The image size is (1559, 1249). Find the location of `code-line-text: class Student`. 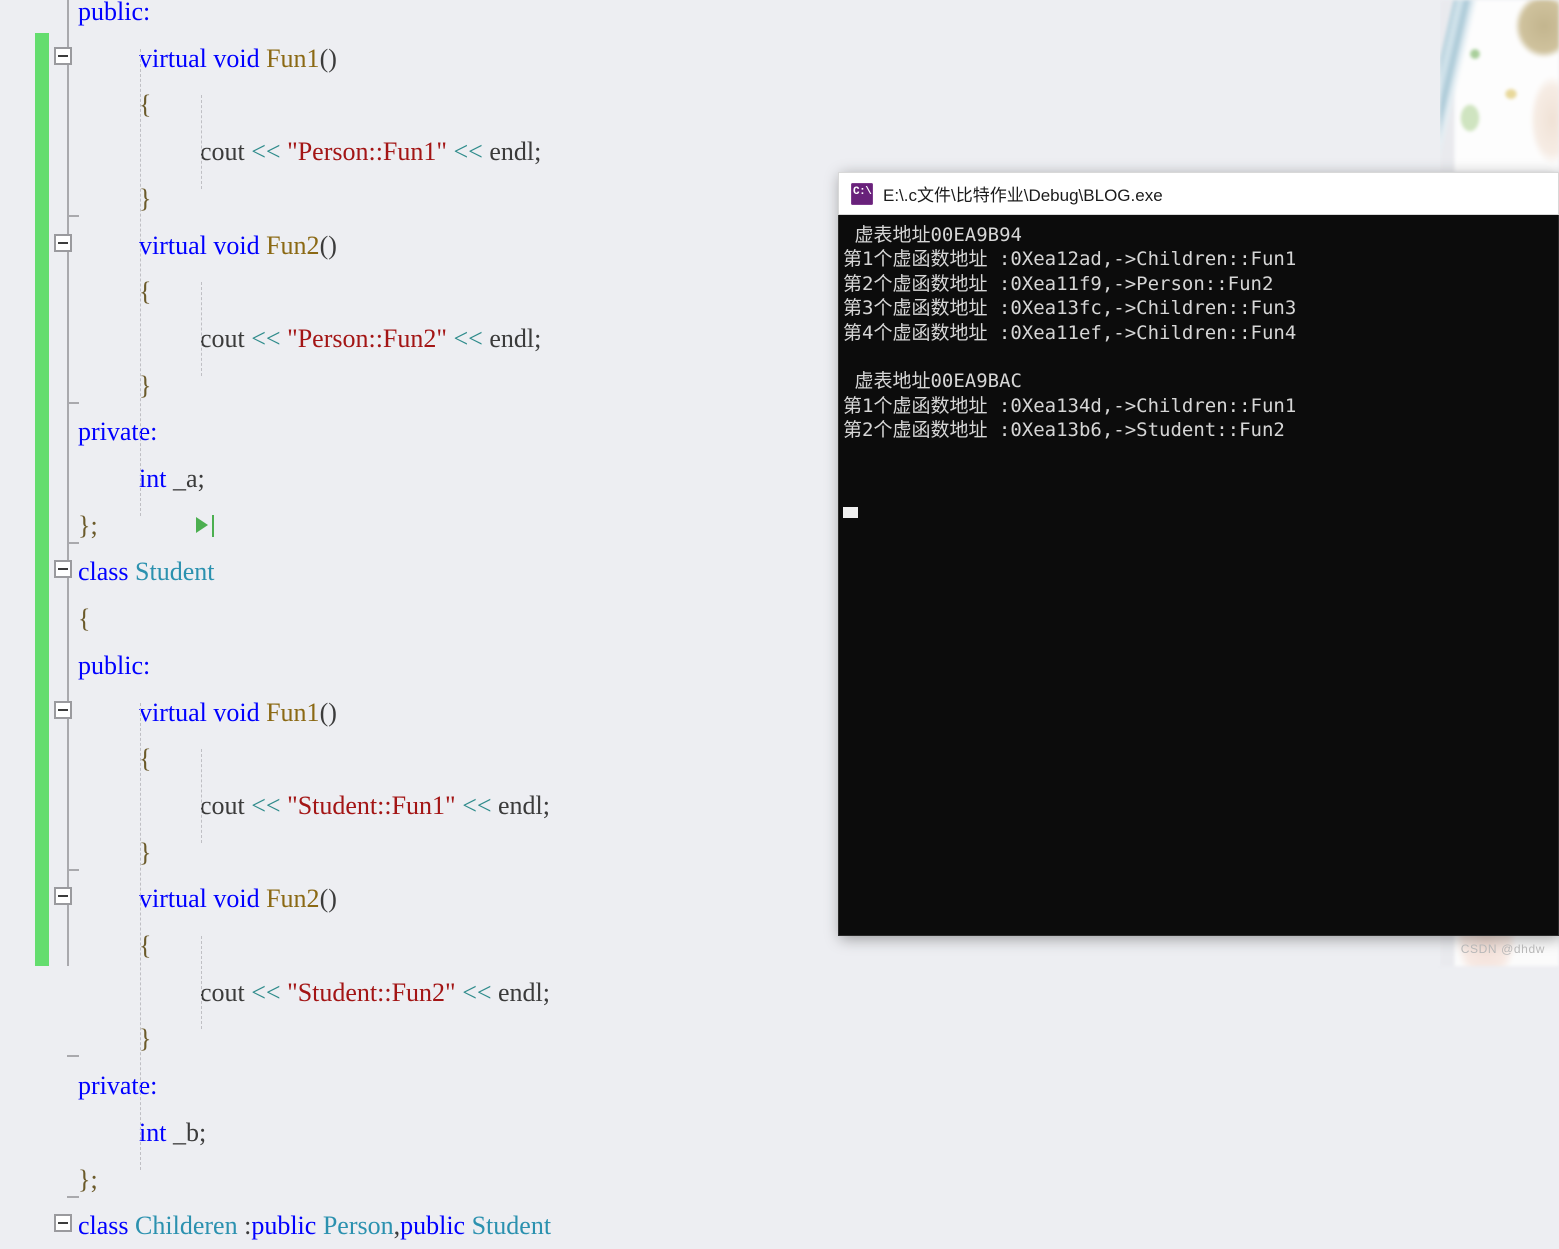

code-line-text: class Student is located at coordinates (146, 571).